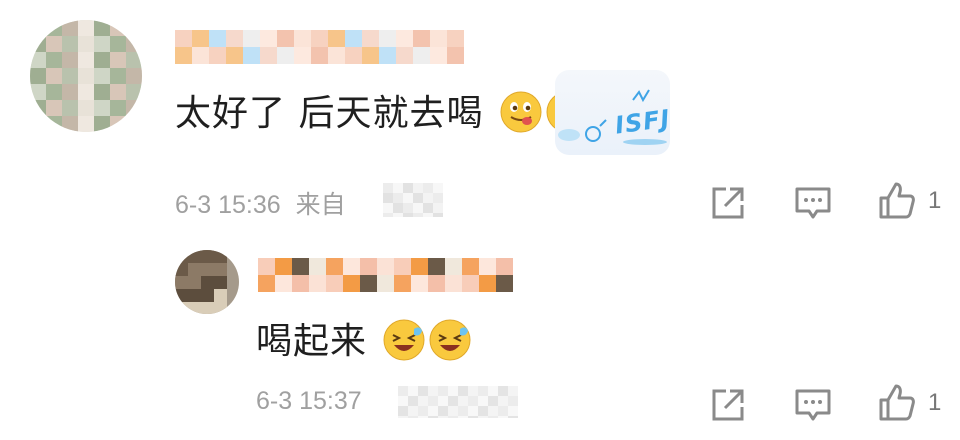  Describe the element at coordinates (414, 200) in the screenshot. I see `comment-source-blurred` at that location.